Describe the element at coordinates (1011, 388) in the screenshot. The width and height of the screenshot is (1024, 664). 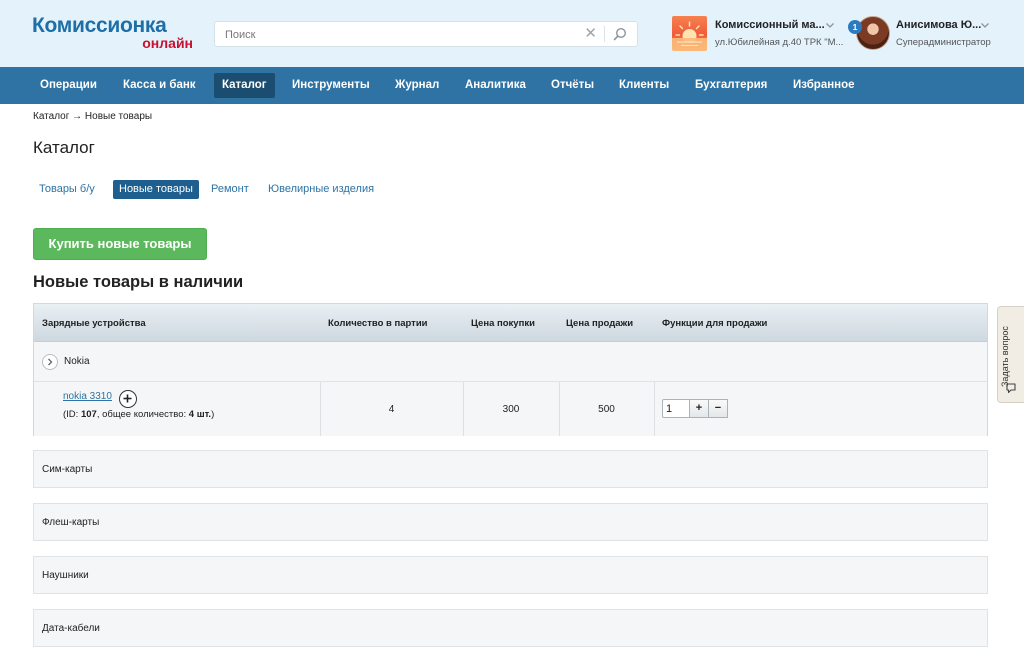
I see `chat-bubble-icon` at that location.